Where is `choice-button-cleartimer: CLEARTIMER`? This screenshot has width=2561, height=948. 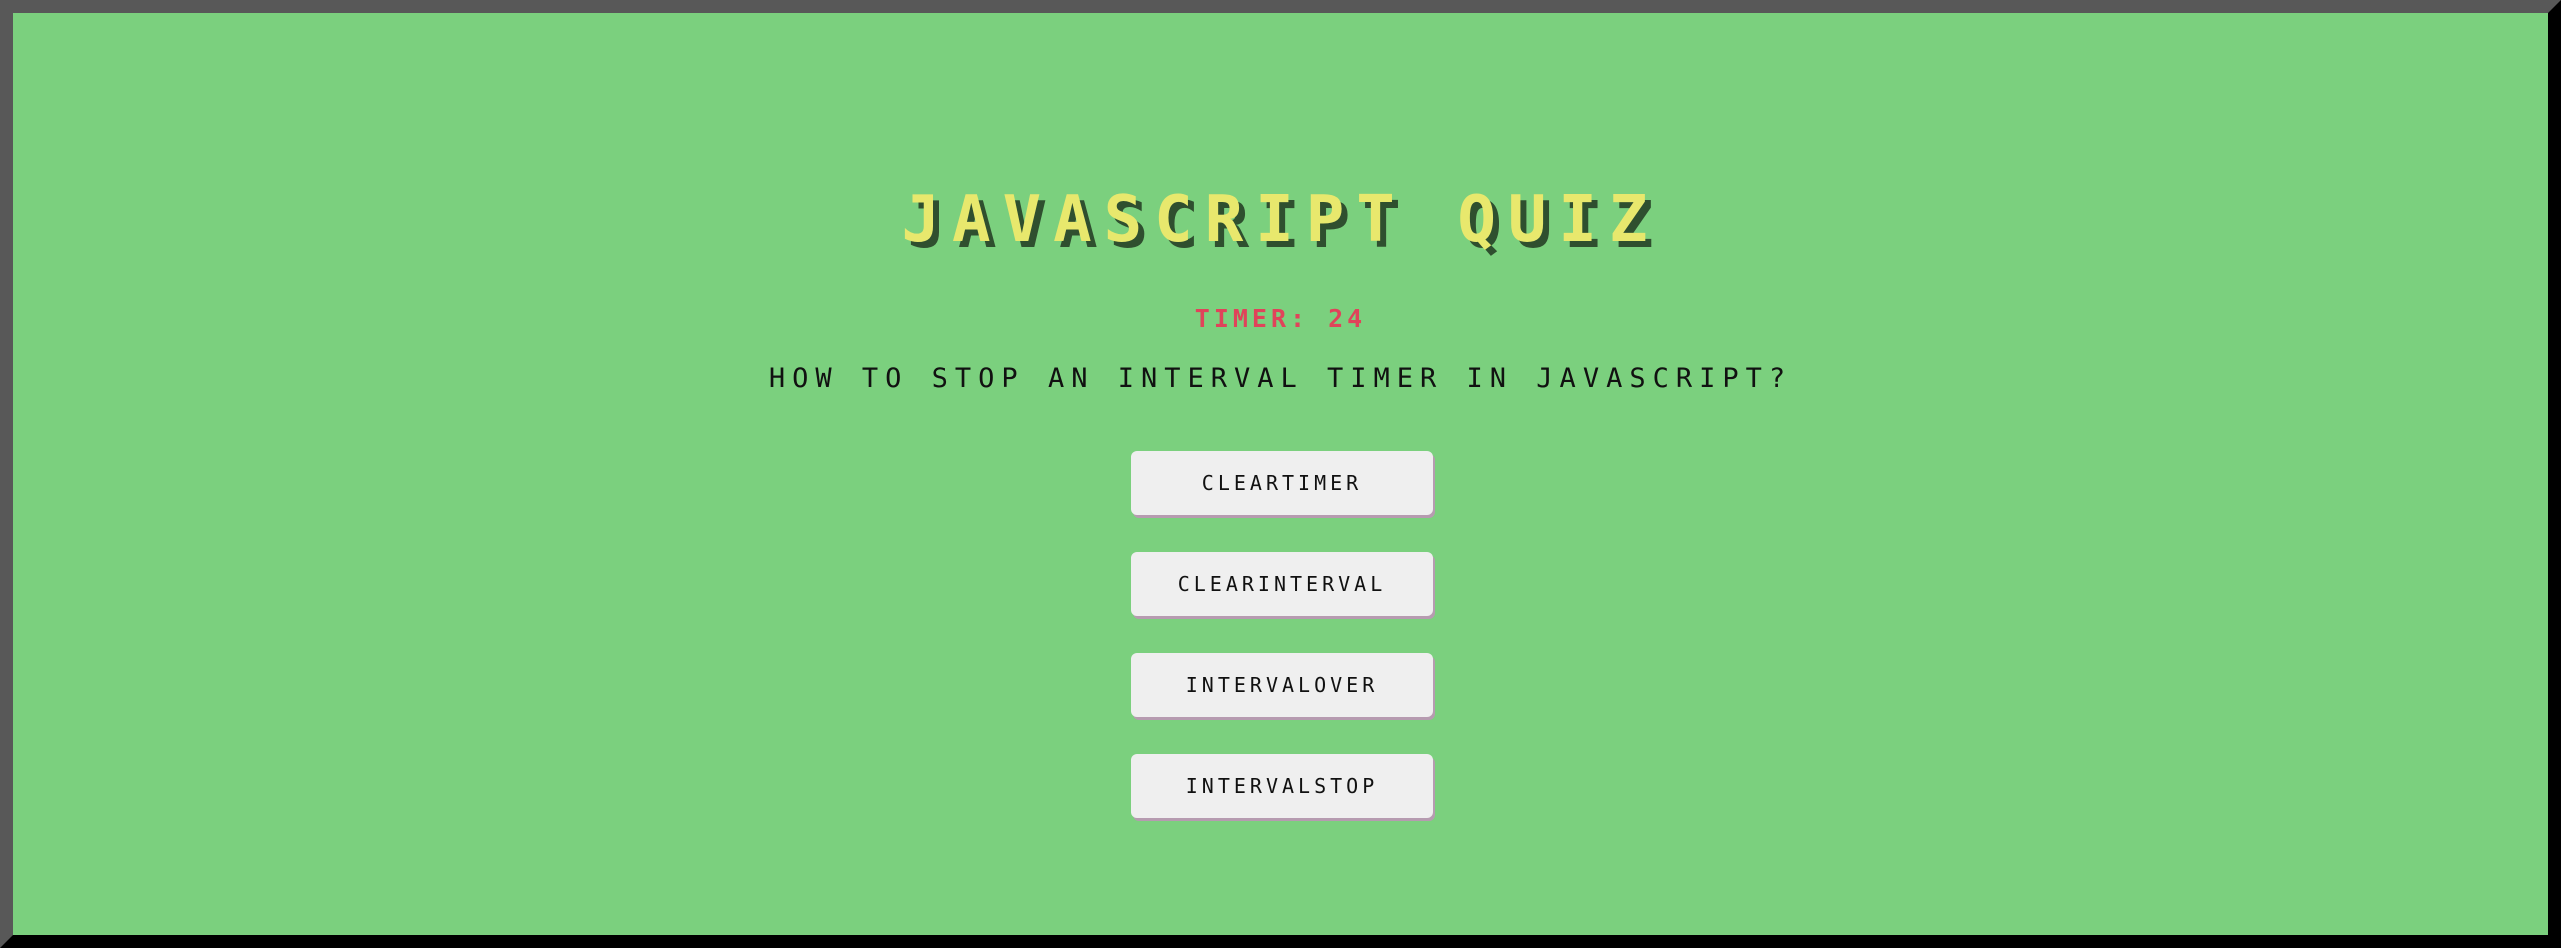 choice-button-cleartimer: CLEARTIMER is located at coordinates (1282, 483).